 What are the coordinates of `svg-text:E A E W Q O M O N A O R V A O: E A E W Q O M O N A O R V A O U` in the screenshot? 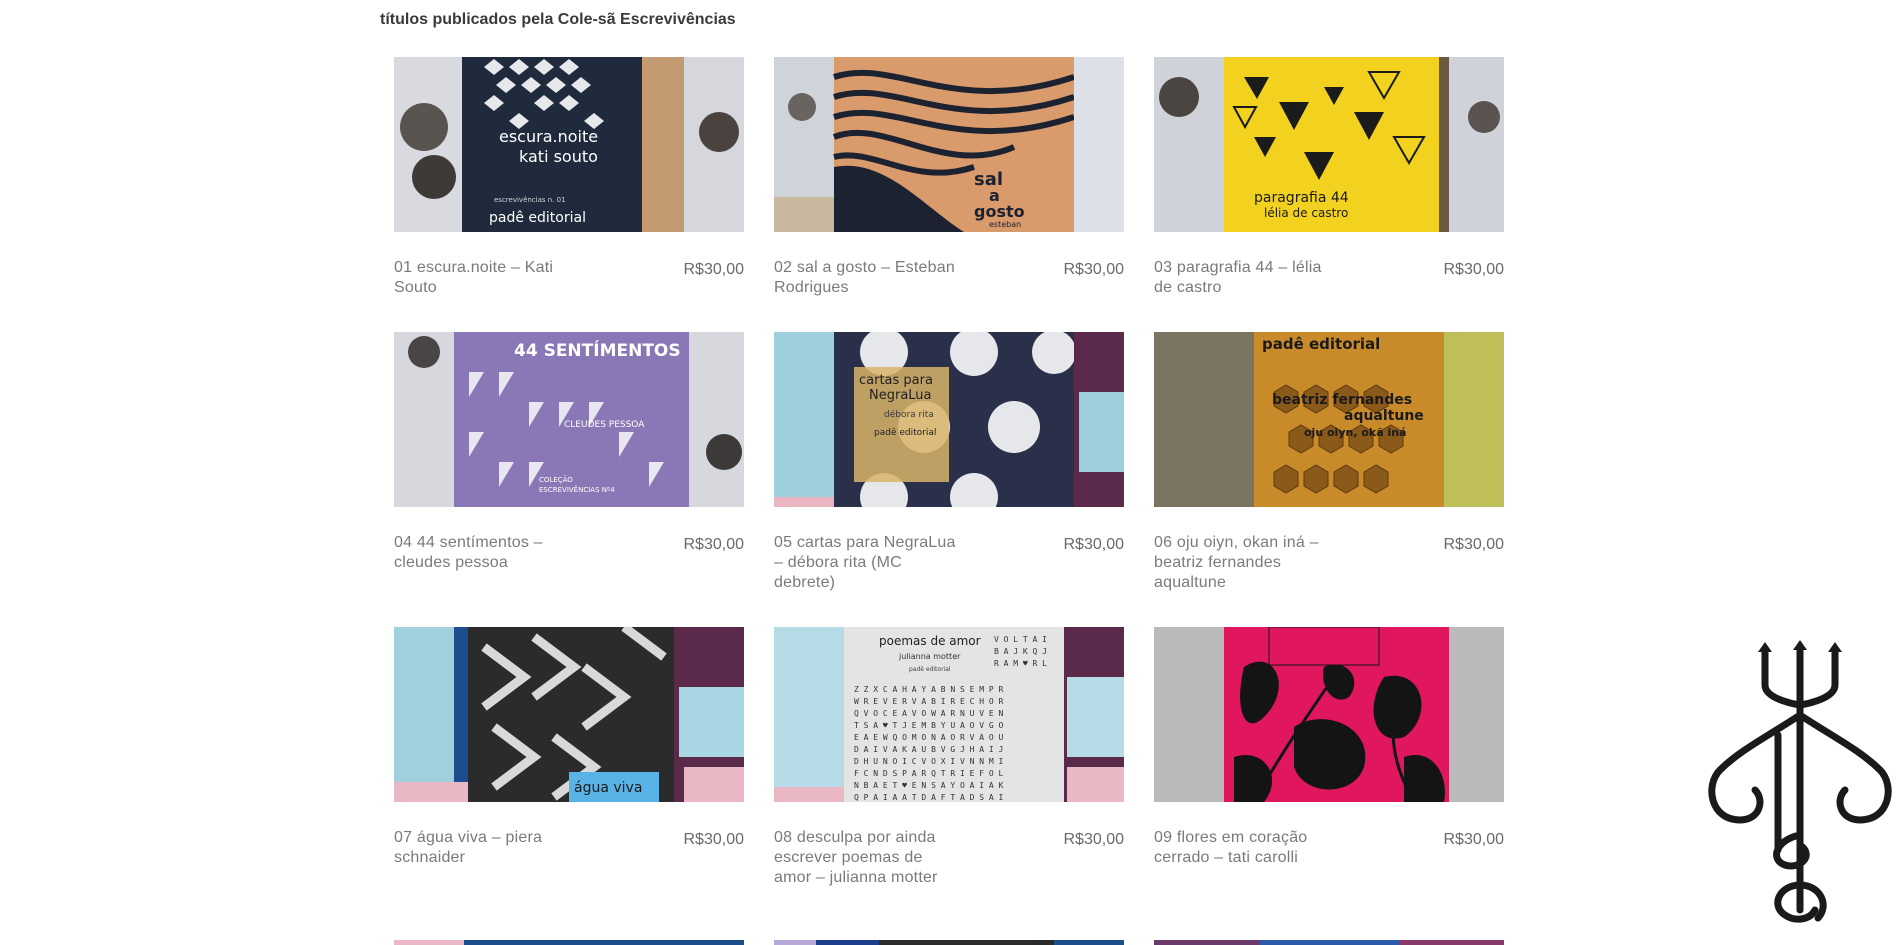 It's located at (928, 737).